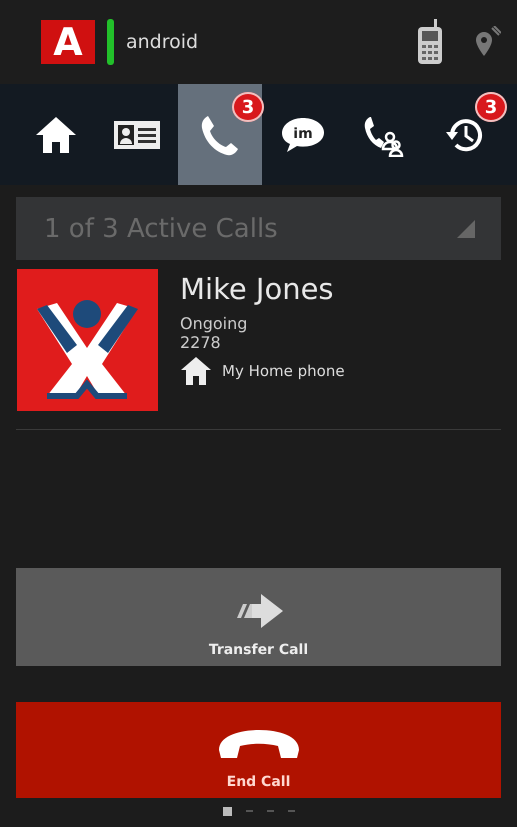 This screenshot has width=517, height=827. Describe the element at coordinates (258, 617) in the screenshot. I see `transfer-call-button: Transfer Call` at that location.